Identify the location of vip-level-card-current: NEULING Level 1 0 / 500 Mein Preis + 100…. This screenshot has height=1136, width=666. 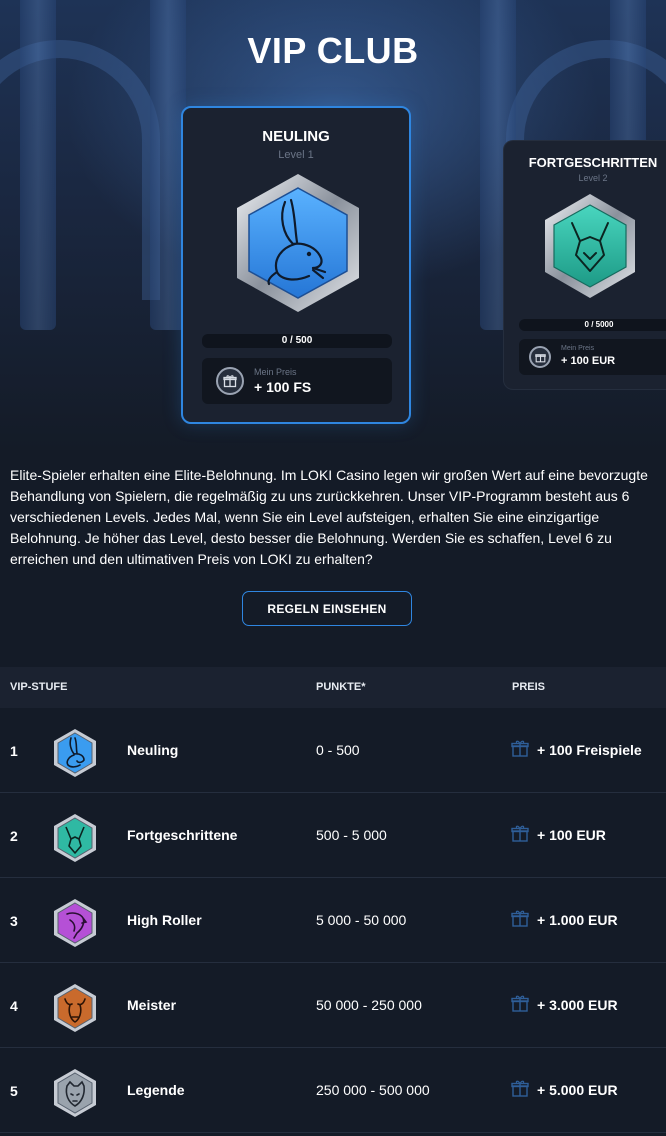
(296, 265).